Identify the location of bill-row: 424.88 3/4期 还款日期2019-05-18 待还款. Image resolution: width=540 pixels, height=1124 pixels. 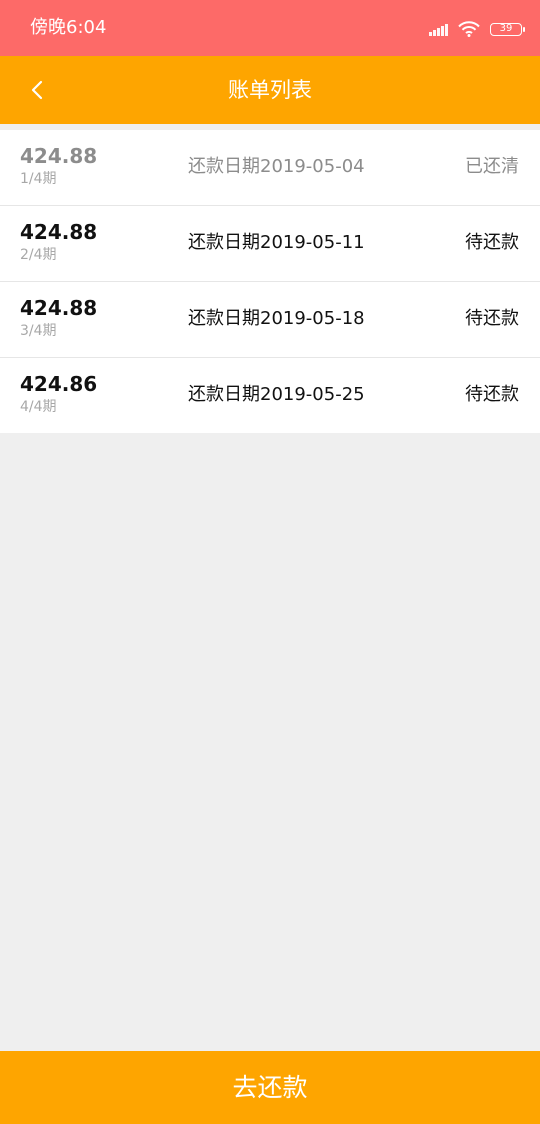
(270, 320).